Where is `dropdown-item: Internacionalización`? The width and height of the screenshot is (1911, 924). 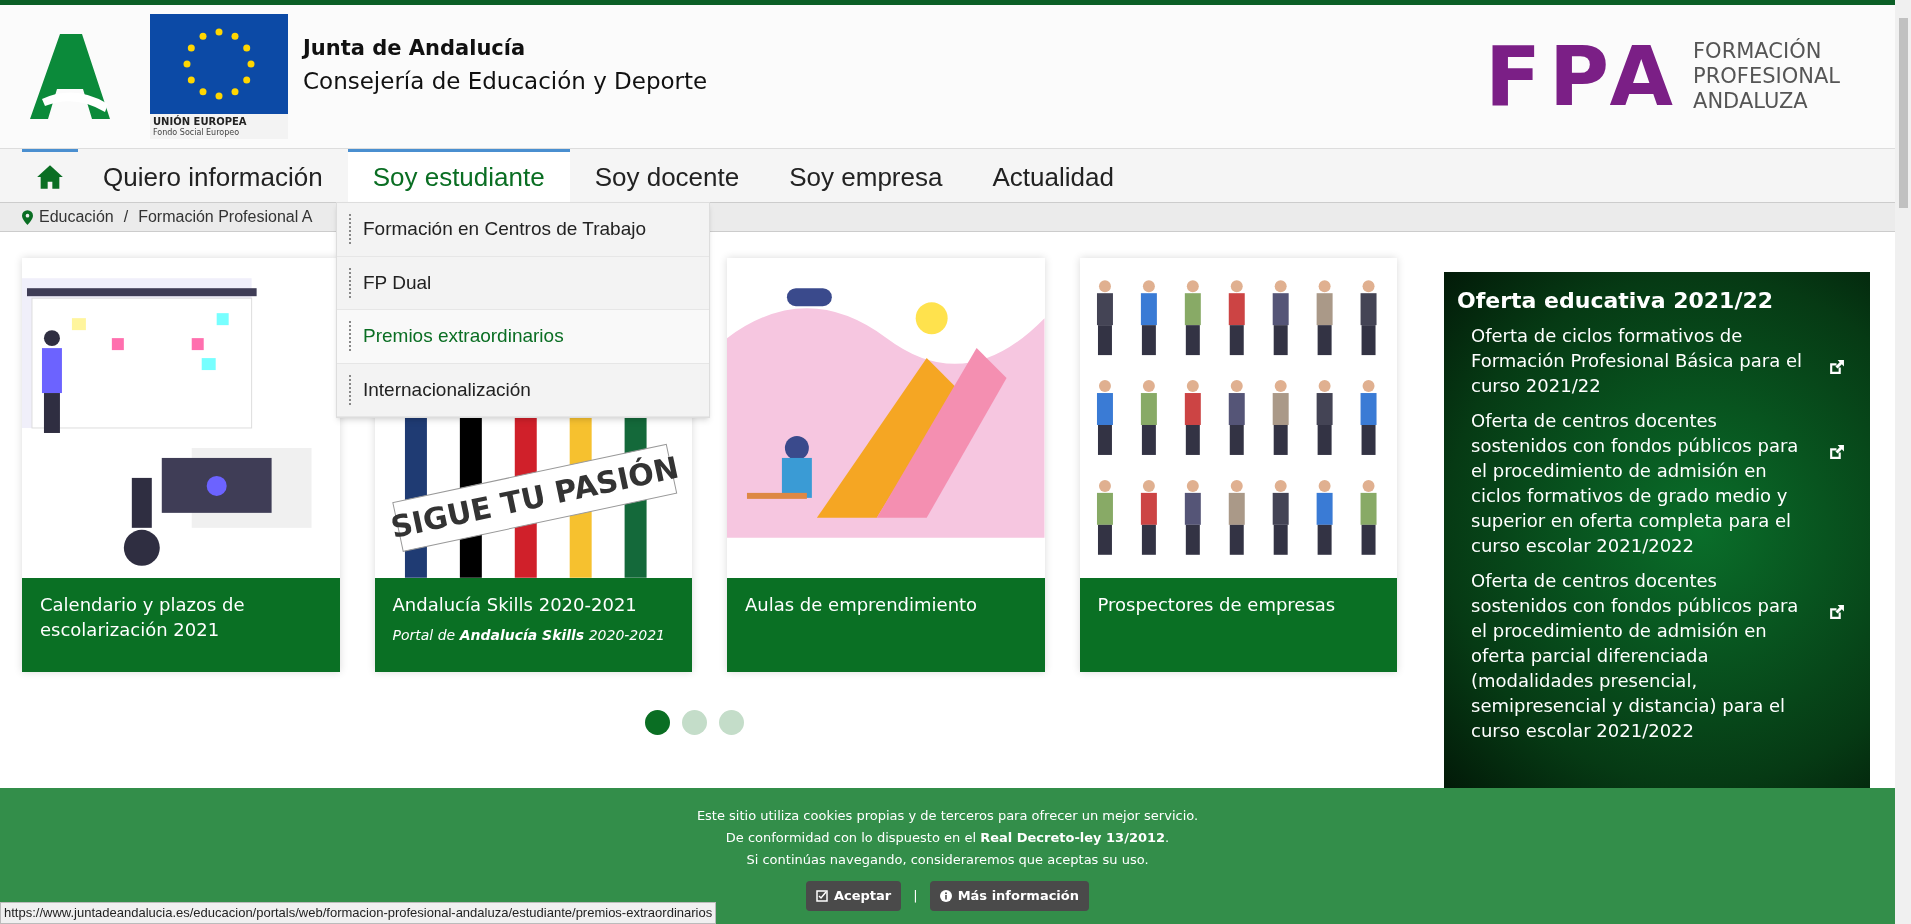 dropdown-item: Internacionalización is located at coordinates (523, 390).